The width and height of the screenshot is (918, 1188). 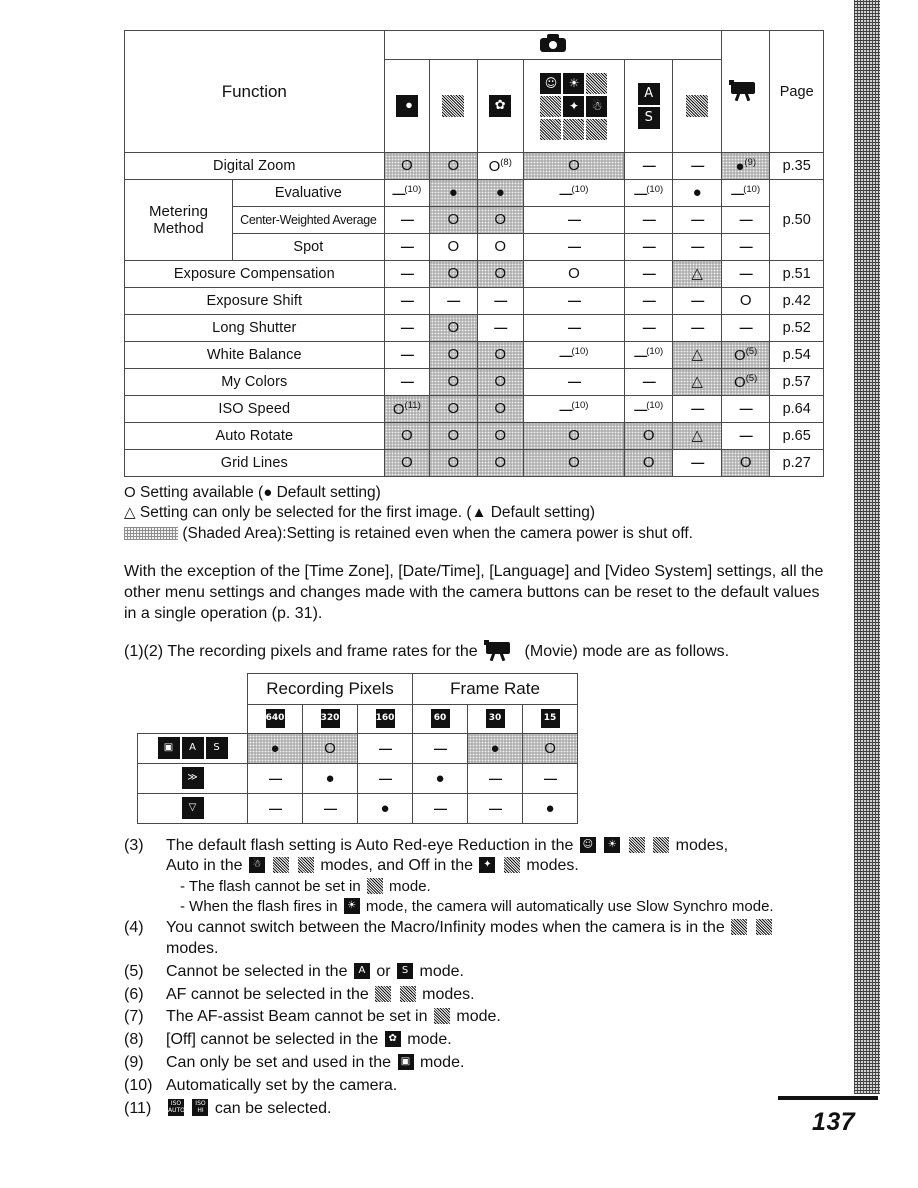 I want to click on recording-pixels-icon-160: 160, so click(x=385, y=718).